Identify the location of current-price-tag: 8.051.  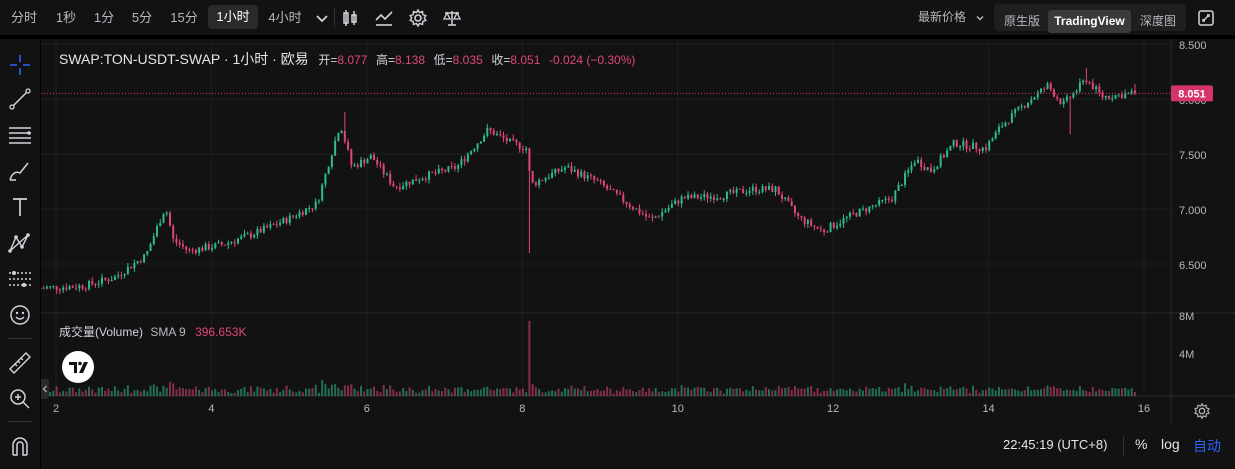
(1192, 93).